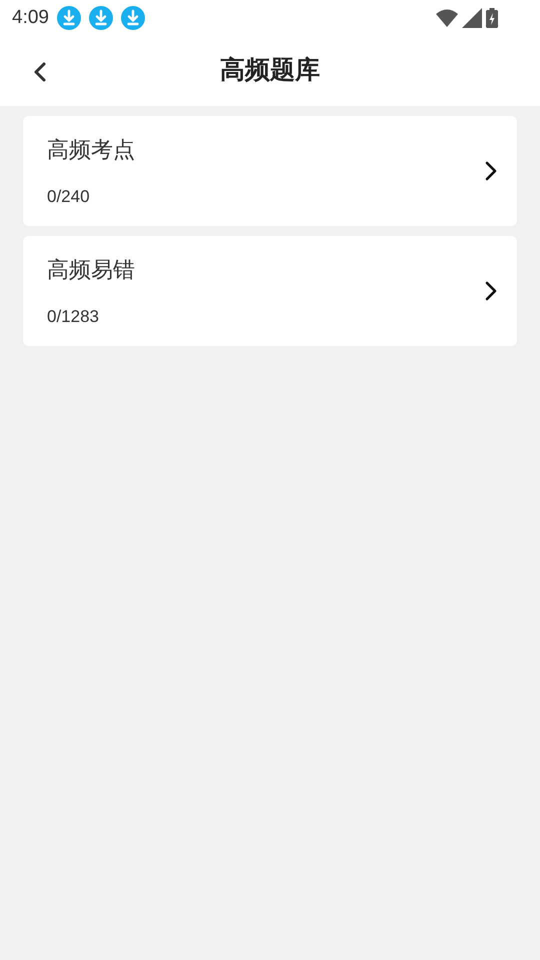  I want to click on item-title: 高频考点, so click(91, 150).